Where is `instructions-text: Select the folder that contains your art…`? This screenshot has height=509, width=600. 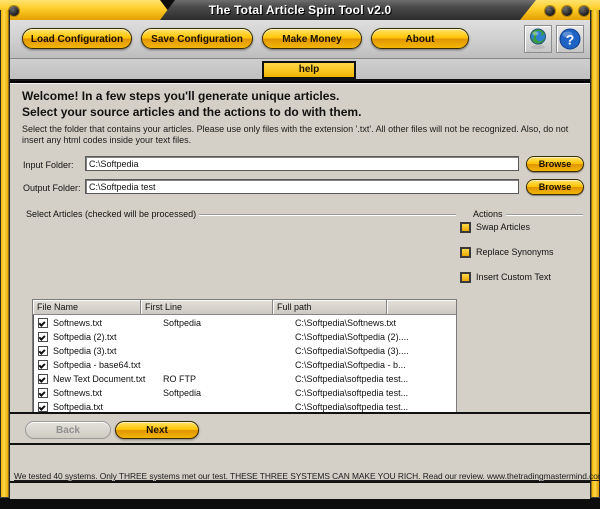 instructions-text: Select the folder that contains your art… is located at coordinates (295, 134).